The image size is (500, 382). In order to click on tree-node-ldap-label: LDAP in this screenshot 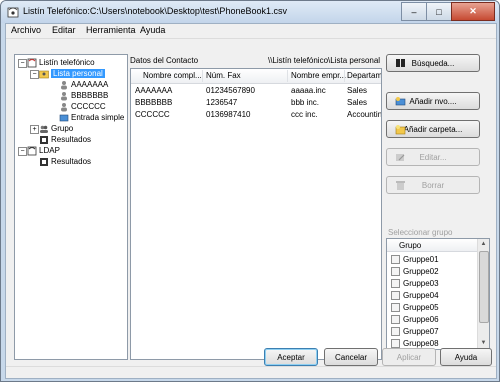, I will do `click(49, 150)`.